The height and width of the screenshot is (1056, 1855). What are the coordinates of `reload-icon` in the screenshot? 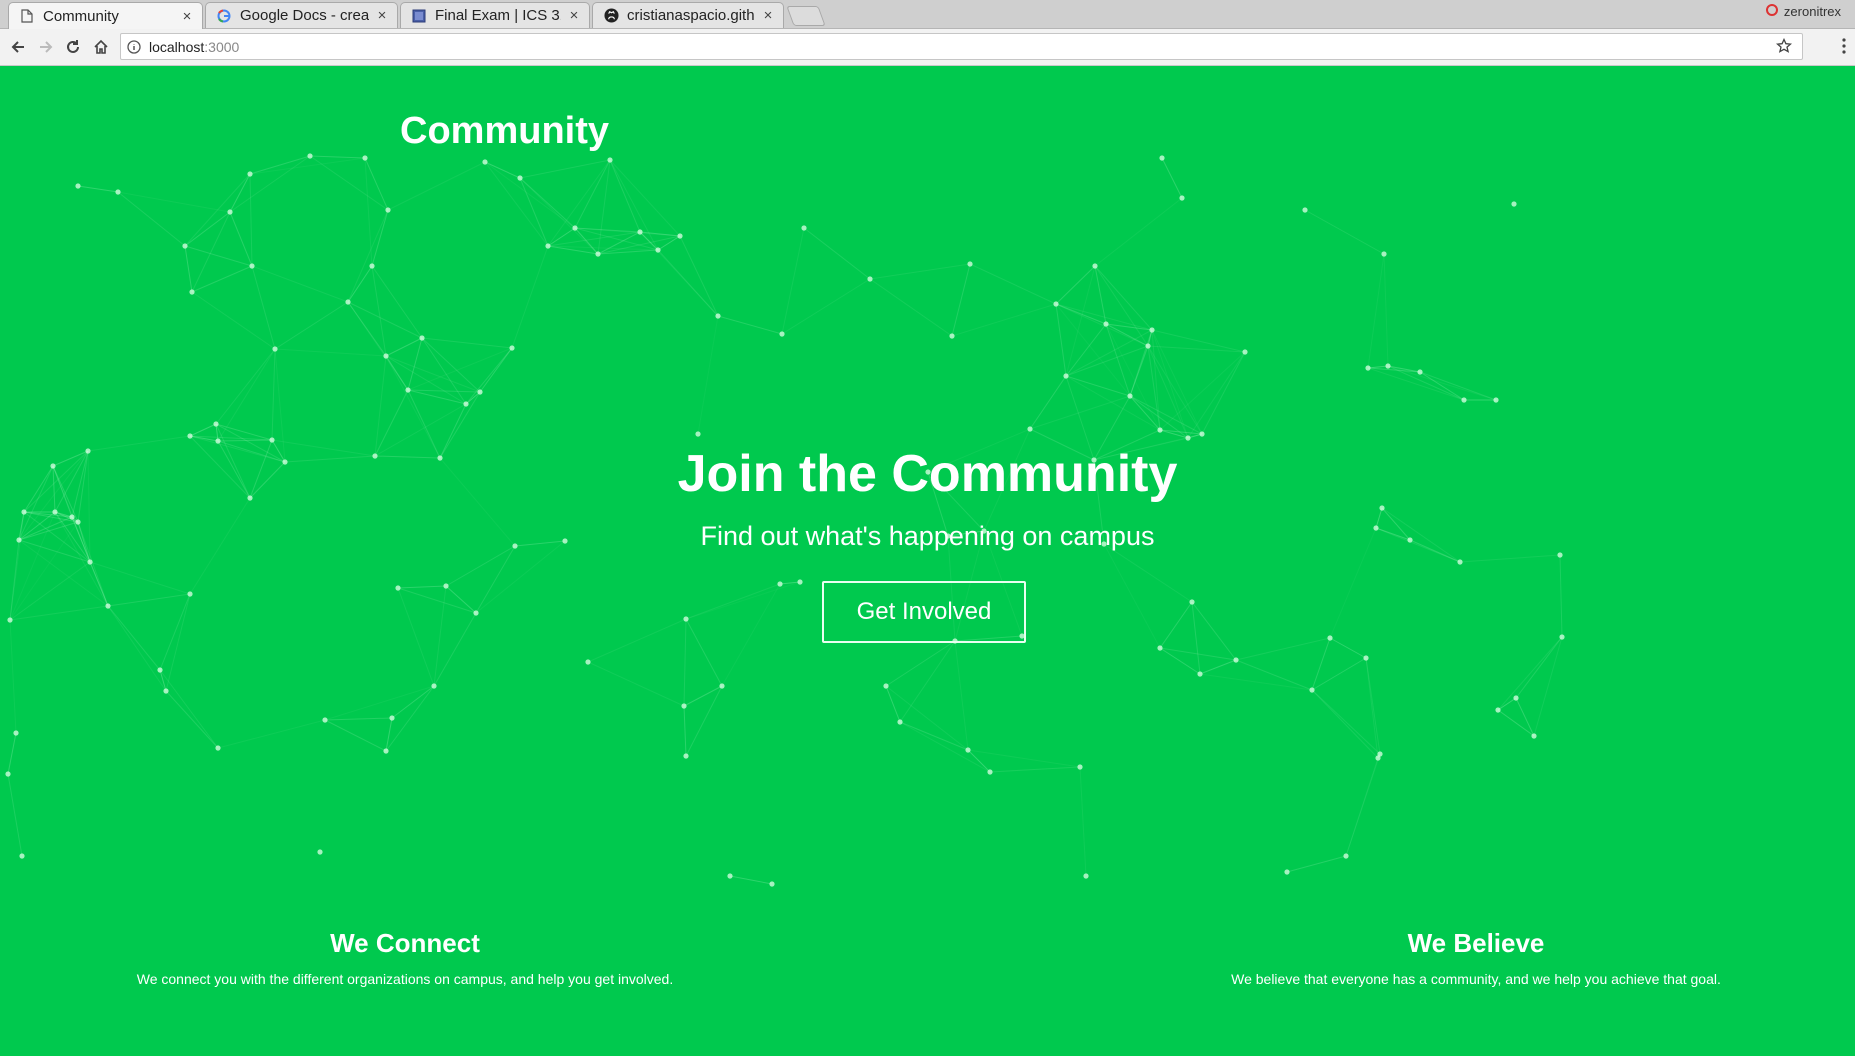 It's located at (73, 47).